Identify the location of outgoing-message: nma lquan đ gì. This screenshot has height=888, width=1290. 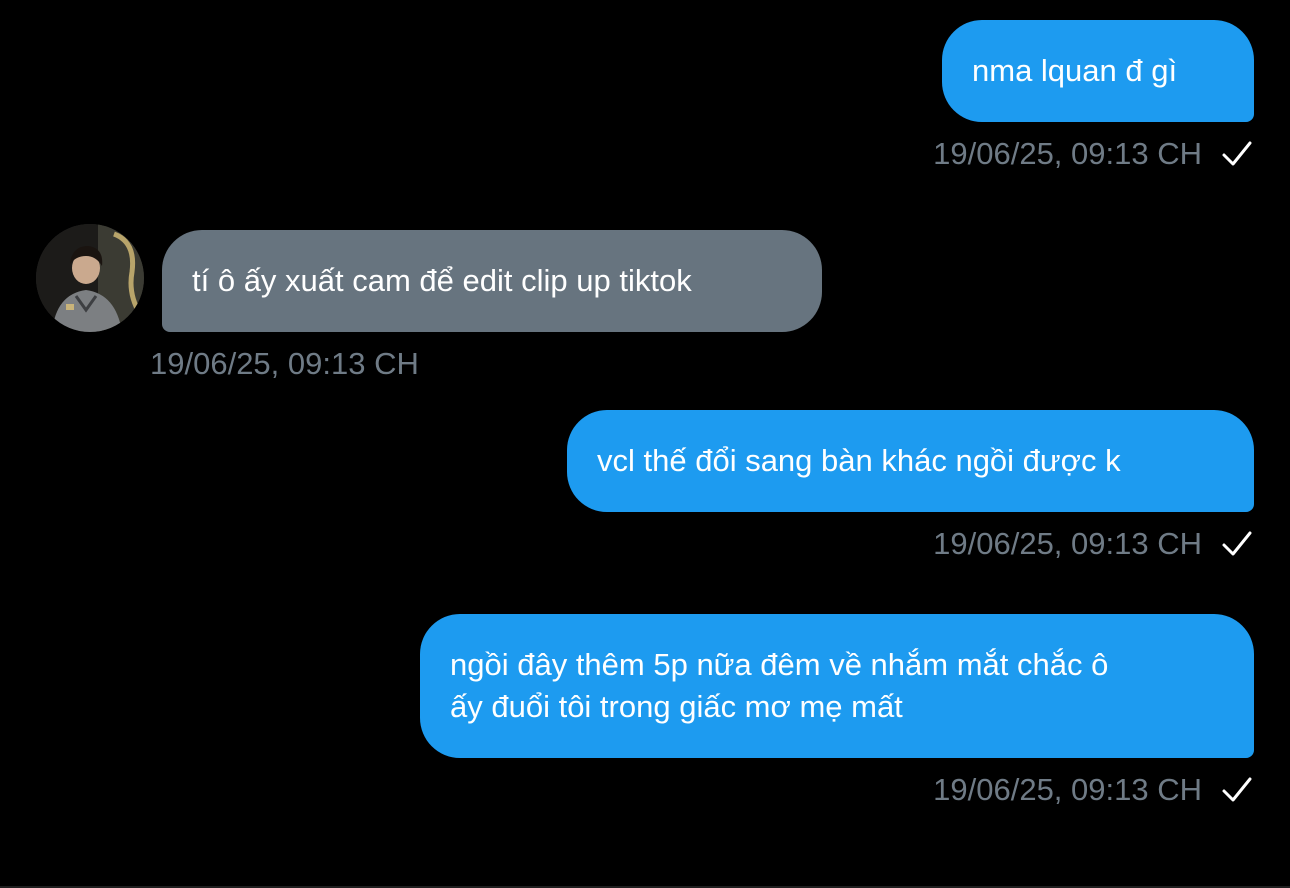
(1098, 71).